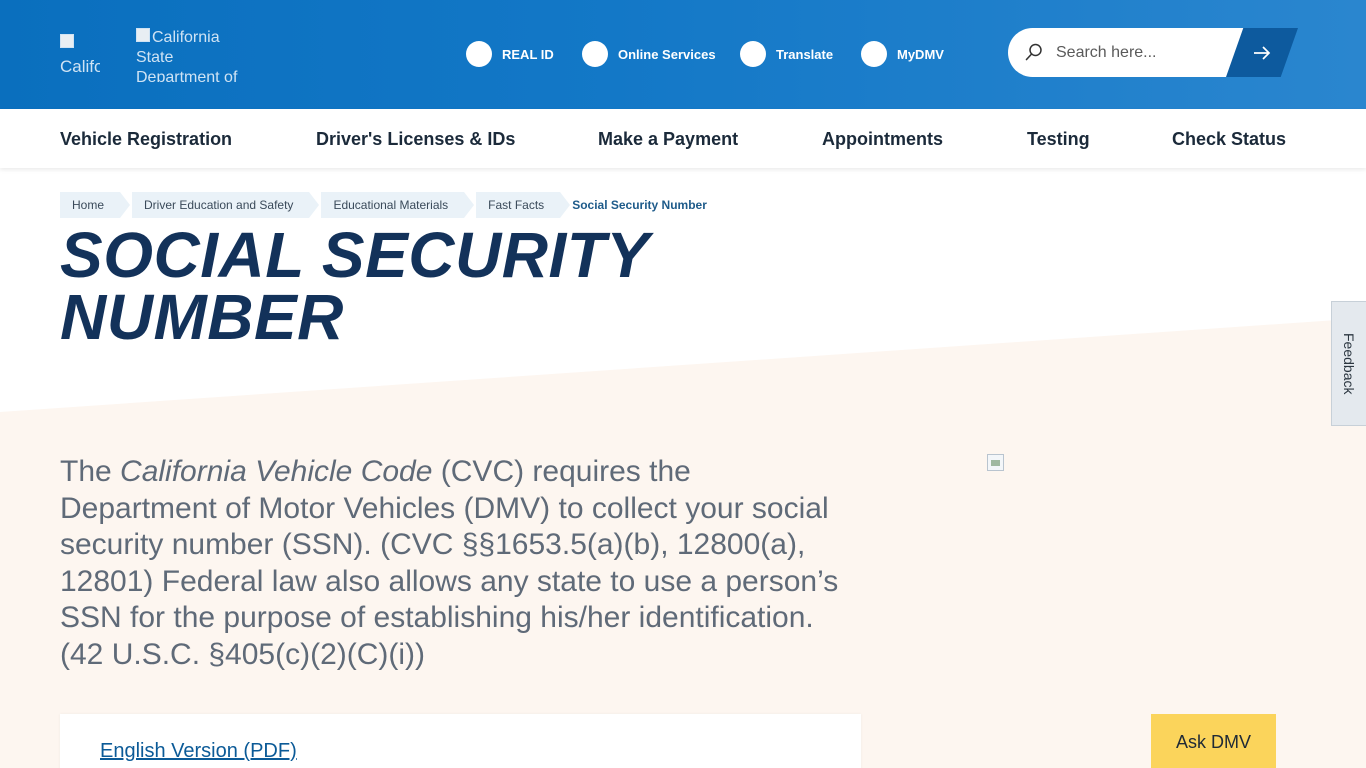  What do you see at coordinates (460, 741) in the screenshot?
I see `document-card: English Version (PDF)` at bounding box center [460, 741].